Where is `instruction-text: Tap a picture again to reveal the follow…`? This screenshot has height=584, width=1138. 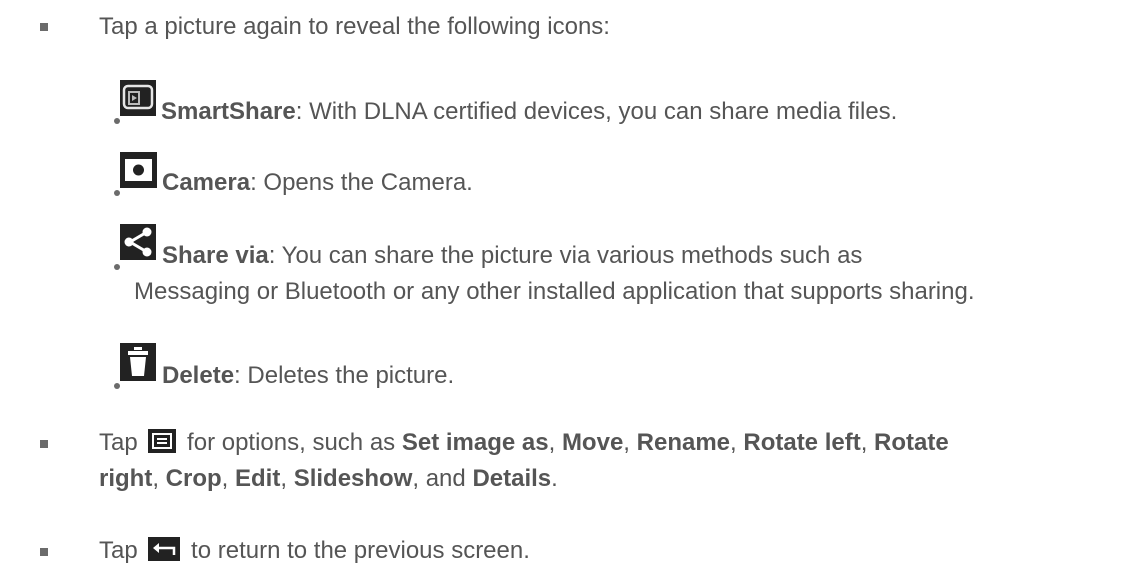
instruction-text: Tap a picture again to reveal the follow… is located at coordinates (354, 26).